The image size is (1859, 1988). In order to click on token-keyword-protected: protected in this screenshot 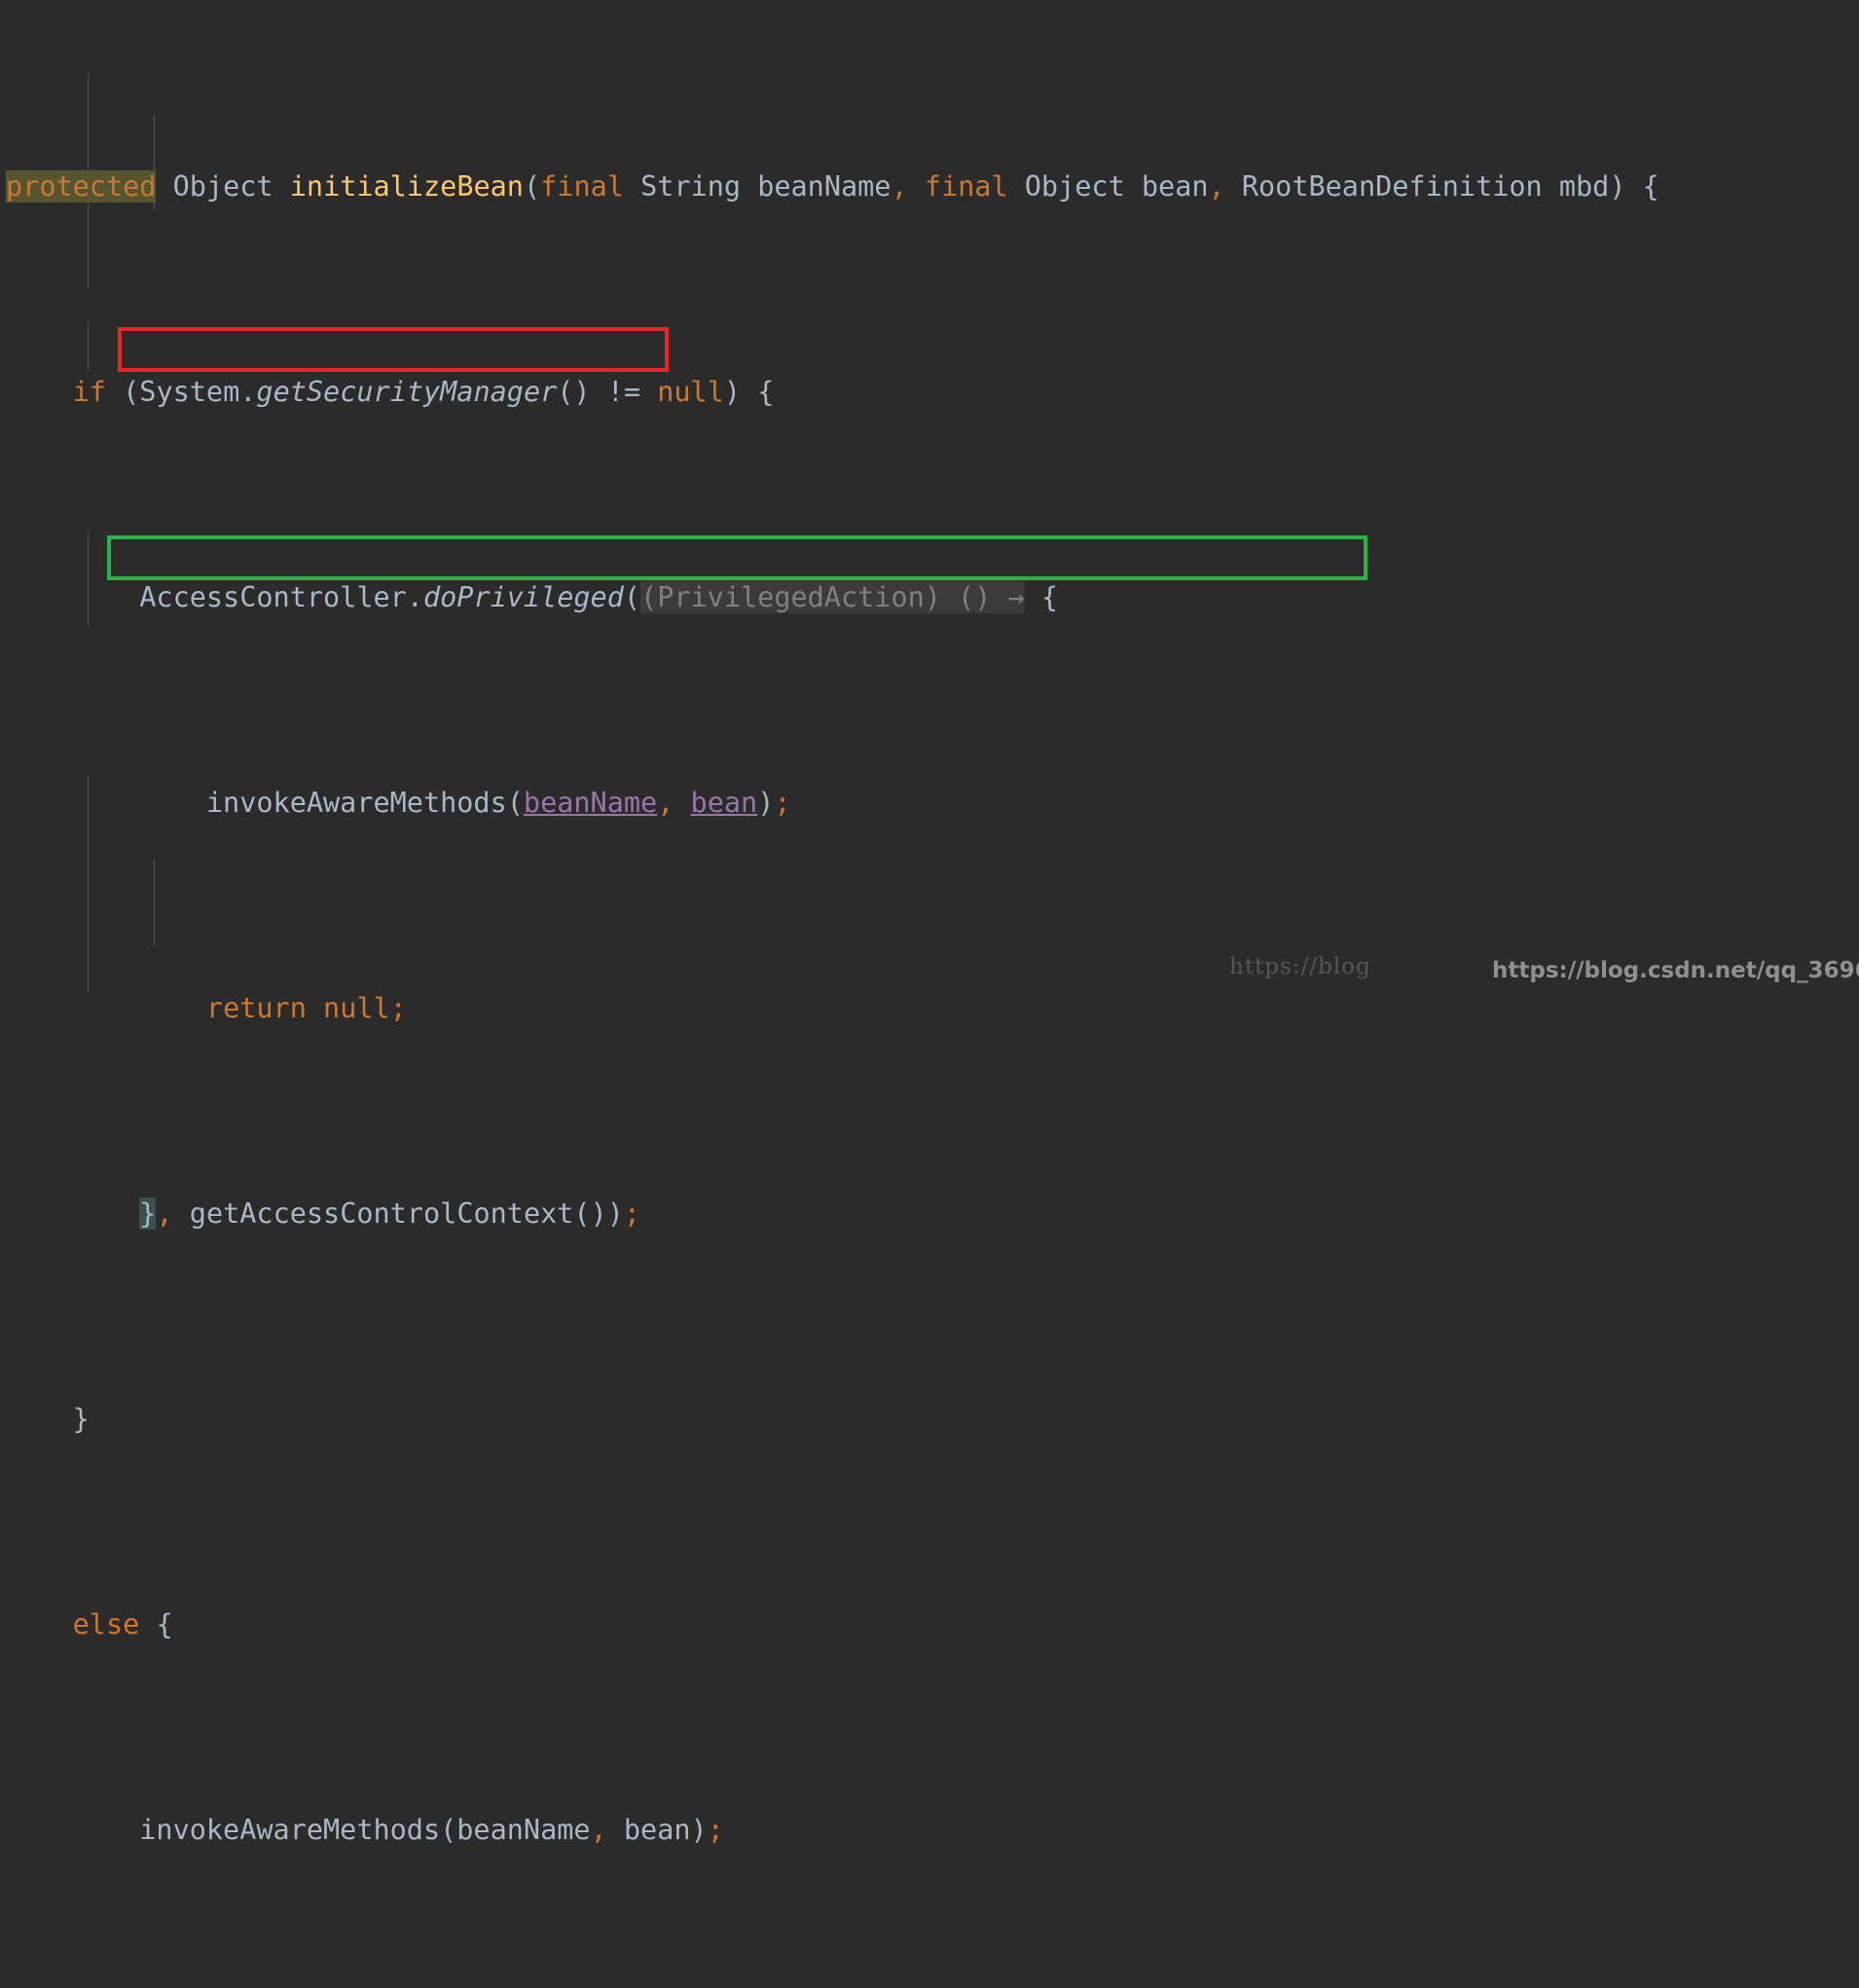, I will do `click(81, 185)`.